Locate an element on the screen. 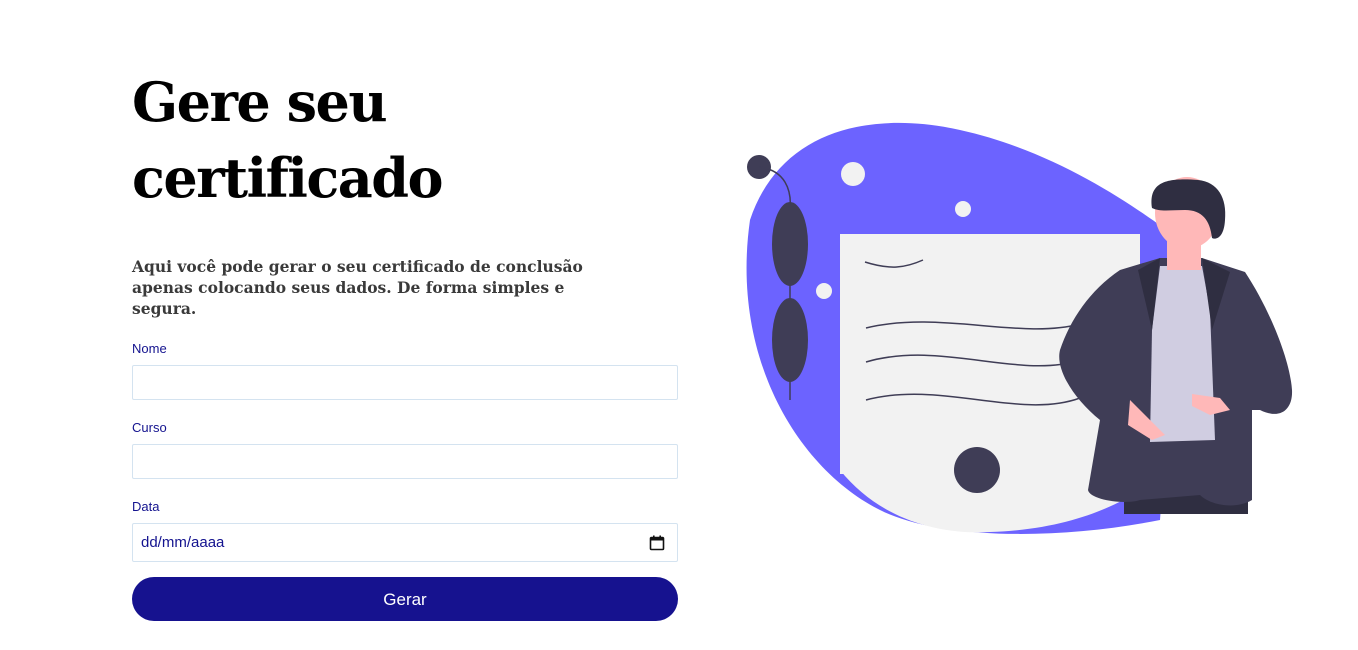  course-input is located at coordinates (405, 461).